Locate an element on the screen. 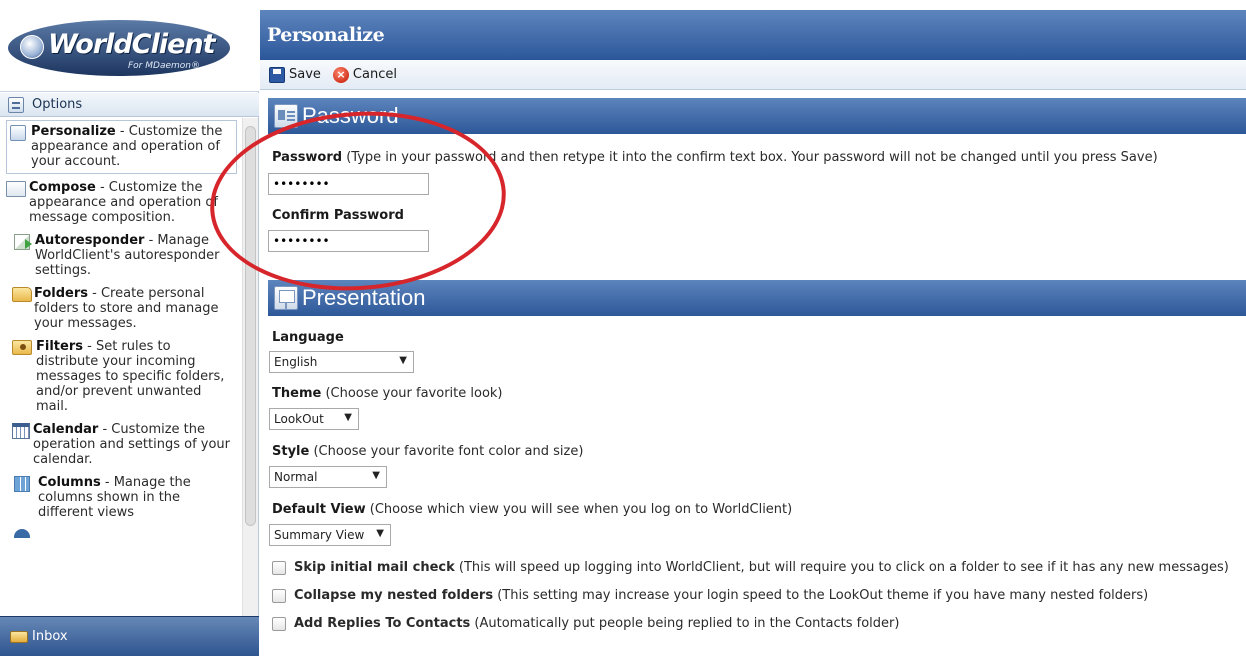 The width and height of the screenshot is (1246, 656). password-section-header: Password is located at coordinates (757, 116).